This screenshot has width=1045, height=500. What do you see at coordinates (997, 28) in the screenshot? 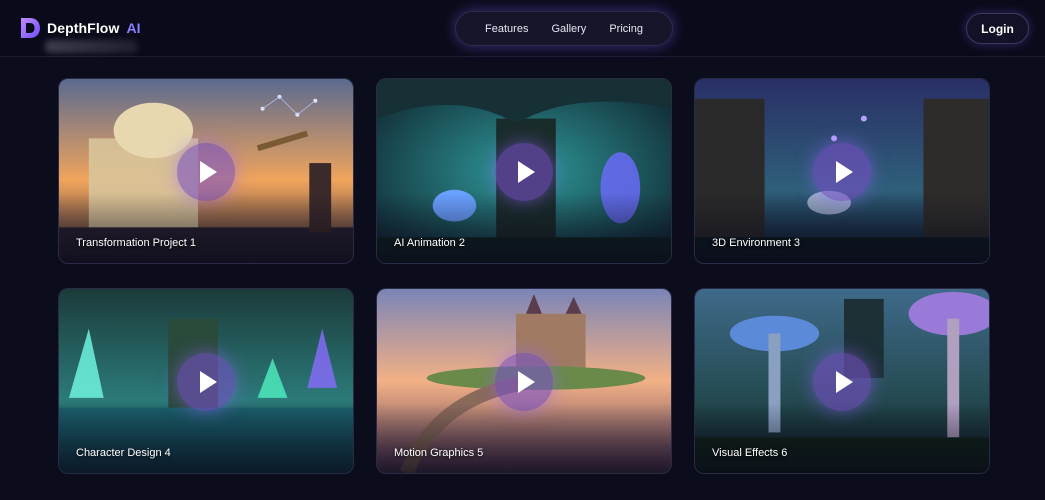
I see `login-button: Login` at bounding box center [997, 28].